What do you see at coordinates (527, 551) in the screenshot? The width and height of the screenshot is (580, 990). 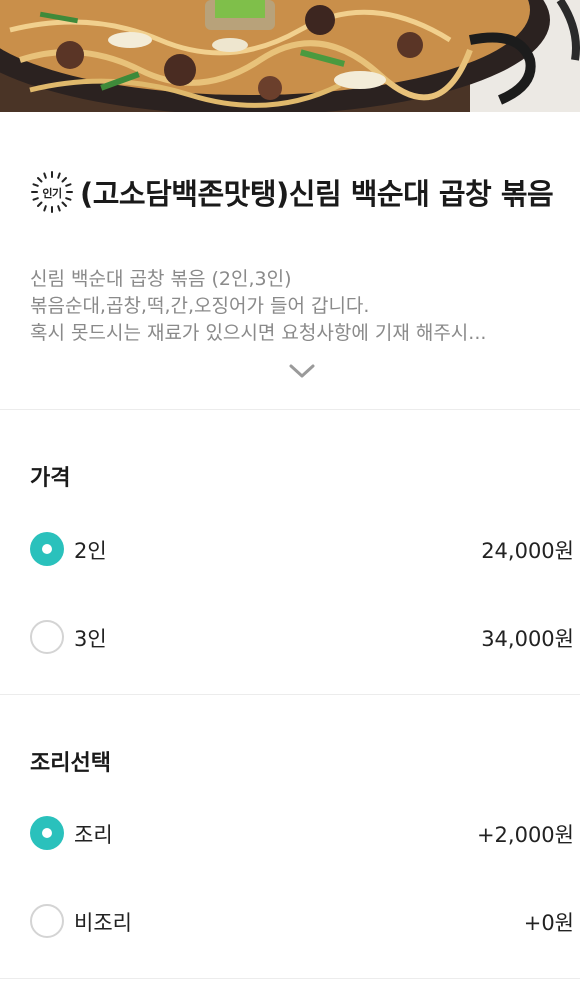 I see `option-price: 24,000원` at bounding box center [527, 551].